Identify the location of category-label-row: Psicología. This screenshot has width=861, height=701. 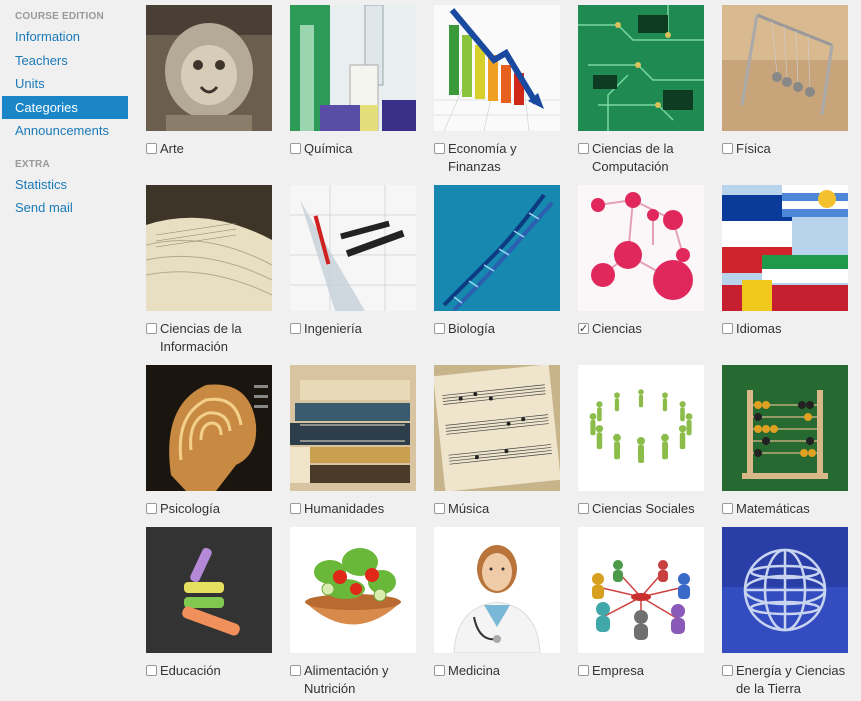
(211, 509).